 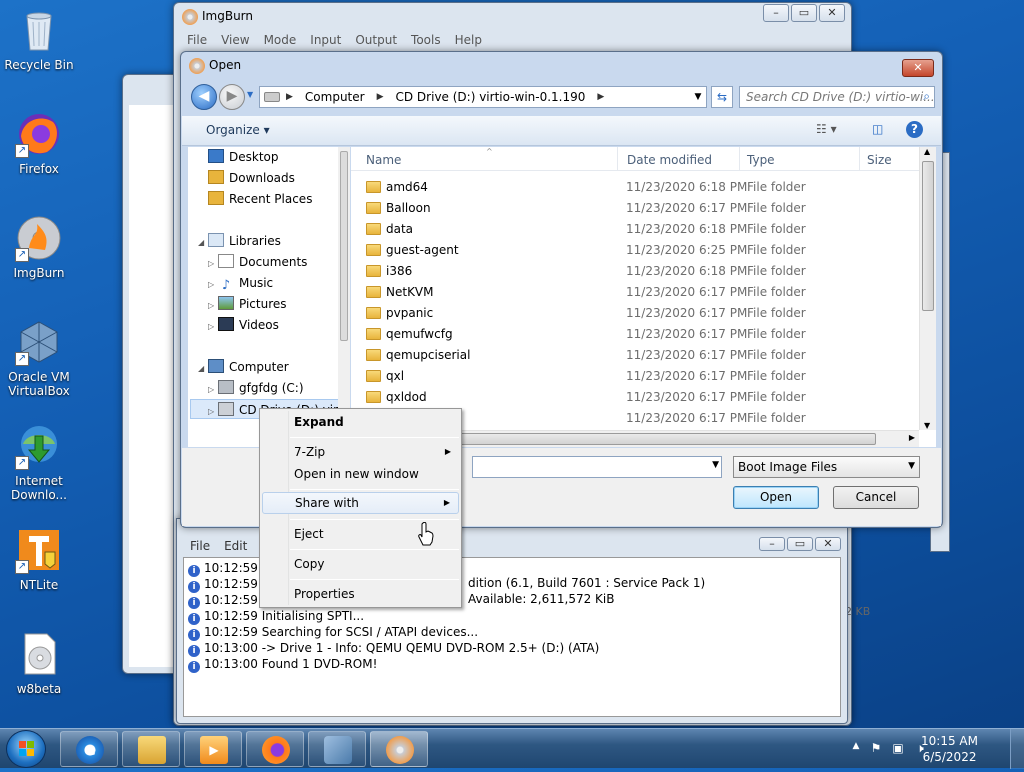 What do you see at coordinates (26, 749) in the screenshot?
I see `start-button` at bounding box center [26, 749].